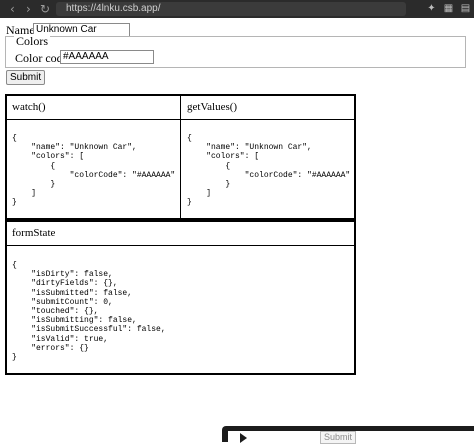  What do you see at coordinates (45, 9) in the screenshot?
I see `reload-icon: ↻` at bounding box center [45, 9].